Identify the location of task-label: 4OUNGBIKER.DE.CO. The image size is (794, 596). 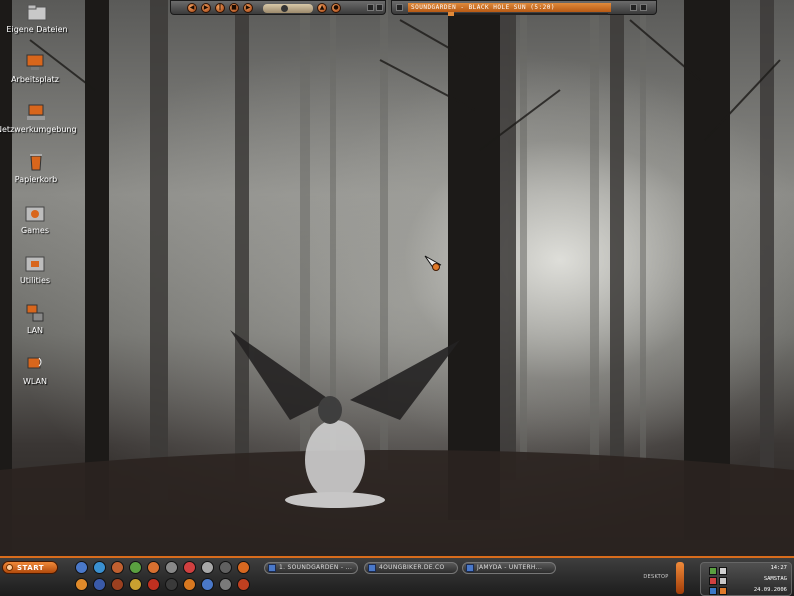
(412, 567).